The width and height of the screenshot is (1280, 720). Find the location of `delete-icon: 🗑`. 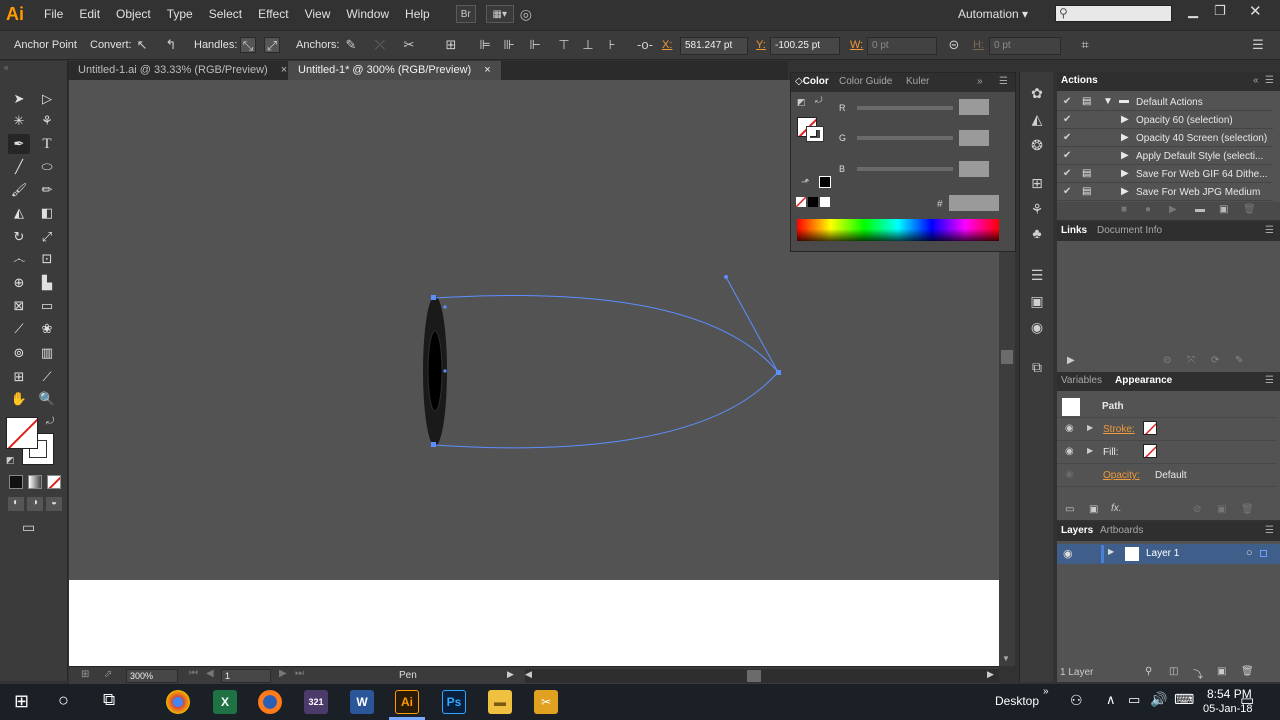

delete-icon: 🗑 is located at coordinates (1249, 209).